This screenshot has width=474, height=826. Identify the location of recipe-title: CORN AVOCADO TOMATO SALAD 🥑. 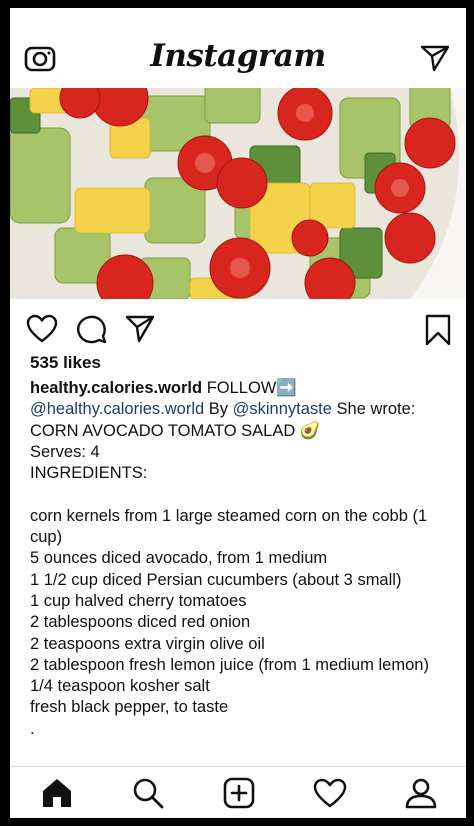
(242, 431).